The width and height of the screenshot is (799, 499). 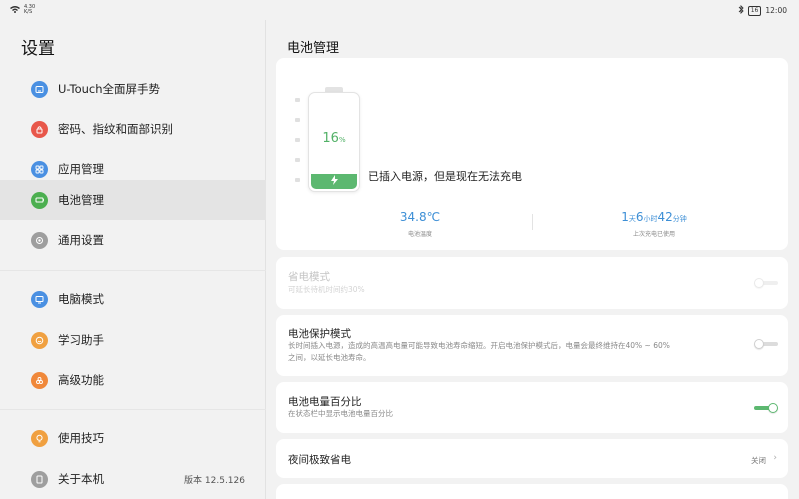 I want to click on night-saving-title: 夜间极致省电, so click(x=319, y=460).